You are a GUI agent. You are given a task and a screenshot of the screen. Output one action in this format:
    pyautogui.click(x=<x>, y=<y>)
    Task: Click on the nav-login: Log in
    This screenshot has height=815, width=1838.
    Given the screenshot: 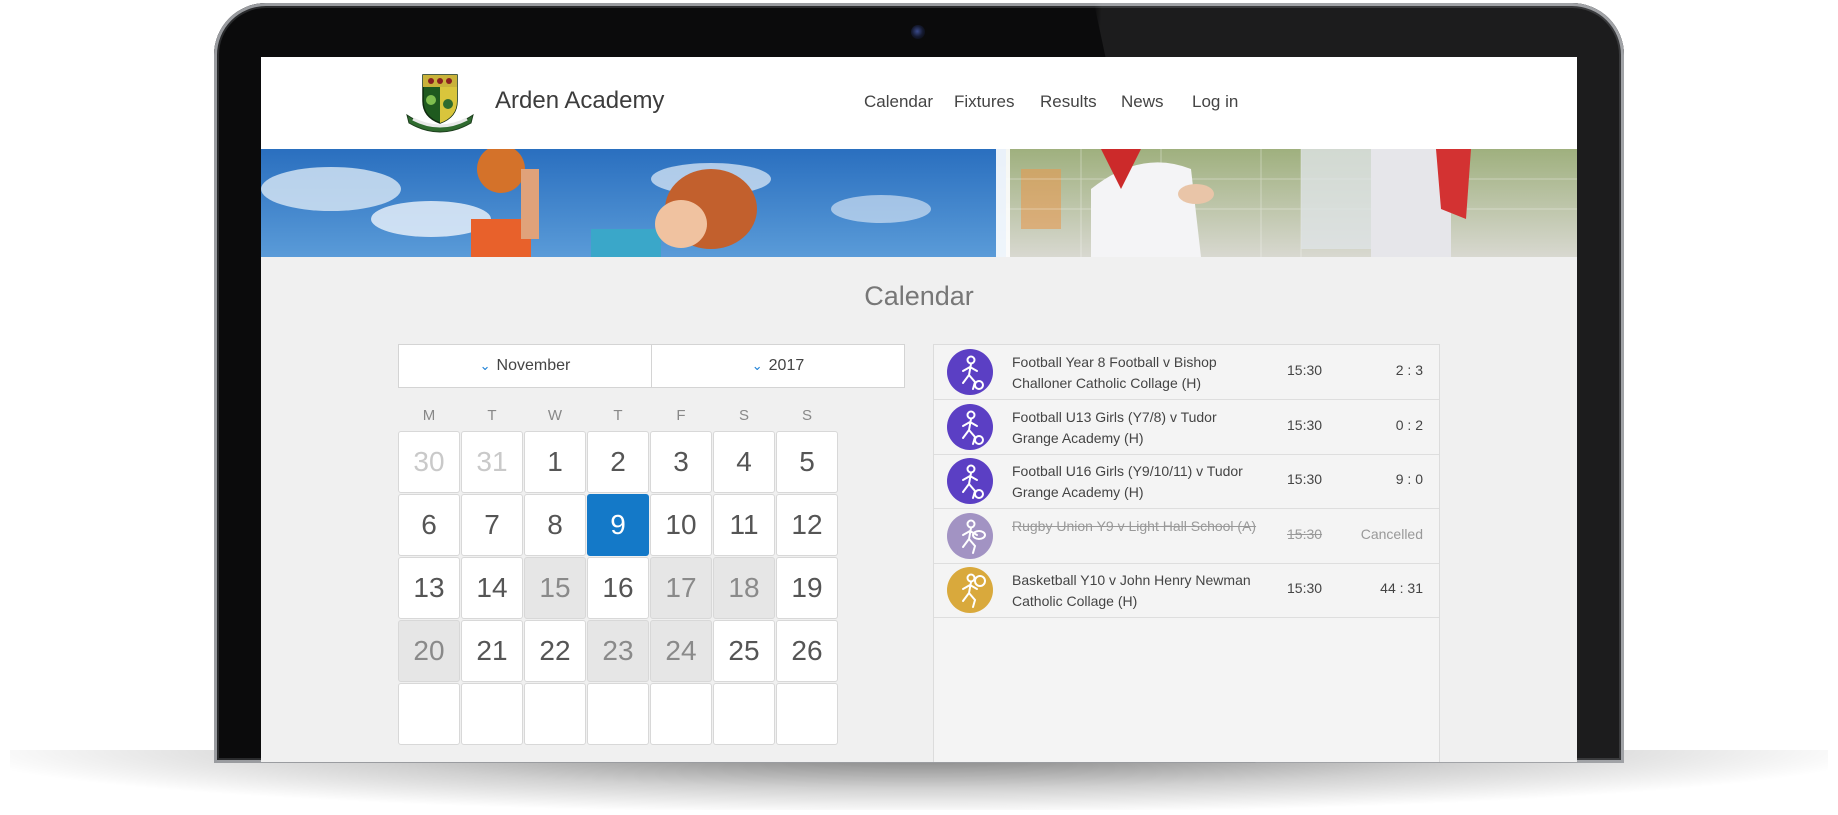 What is the action you would take?
    pyautogui.click(x=1215, y=102)
    